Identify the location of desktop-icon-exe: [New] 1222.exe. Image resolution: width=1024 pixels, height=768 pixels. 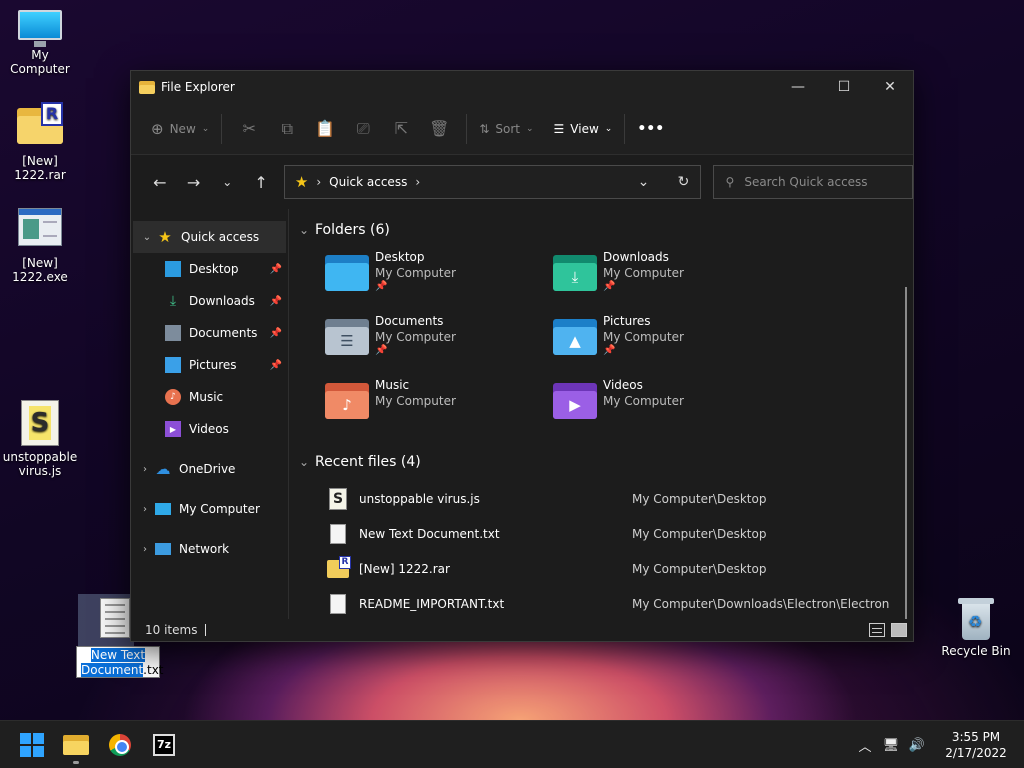
(40, 246).